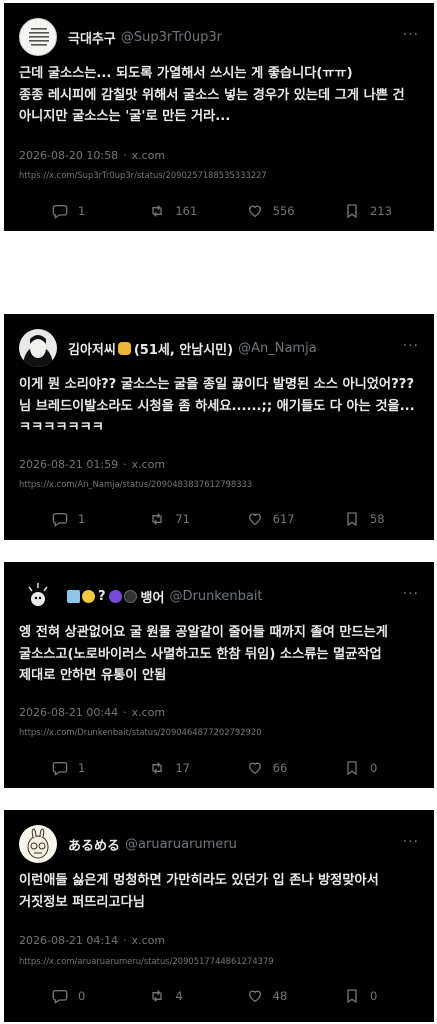 This screenshot has width=437, height=1024. I want to click on bookmark-button: 58, so click(369, 519).